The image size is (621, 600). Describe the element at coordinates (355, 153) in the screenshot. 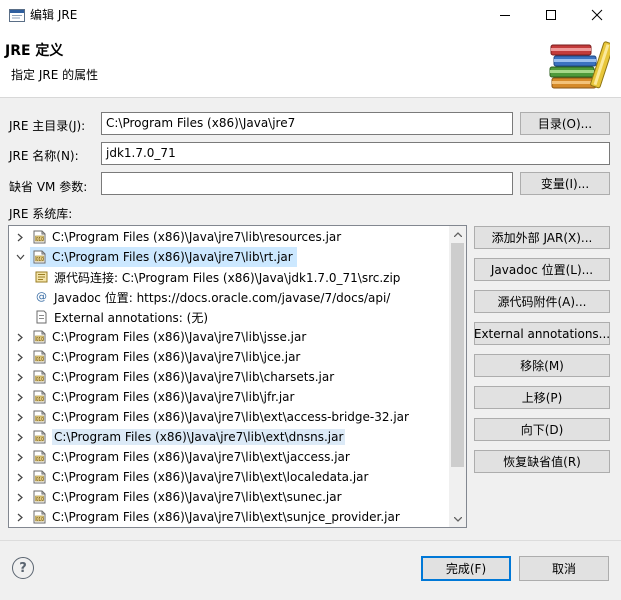

I see `jre-name-field: jdk1.7.0_71` at that location.